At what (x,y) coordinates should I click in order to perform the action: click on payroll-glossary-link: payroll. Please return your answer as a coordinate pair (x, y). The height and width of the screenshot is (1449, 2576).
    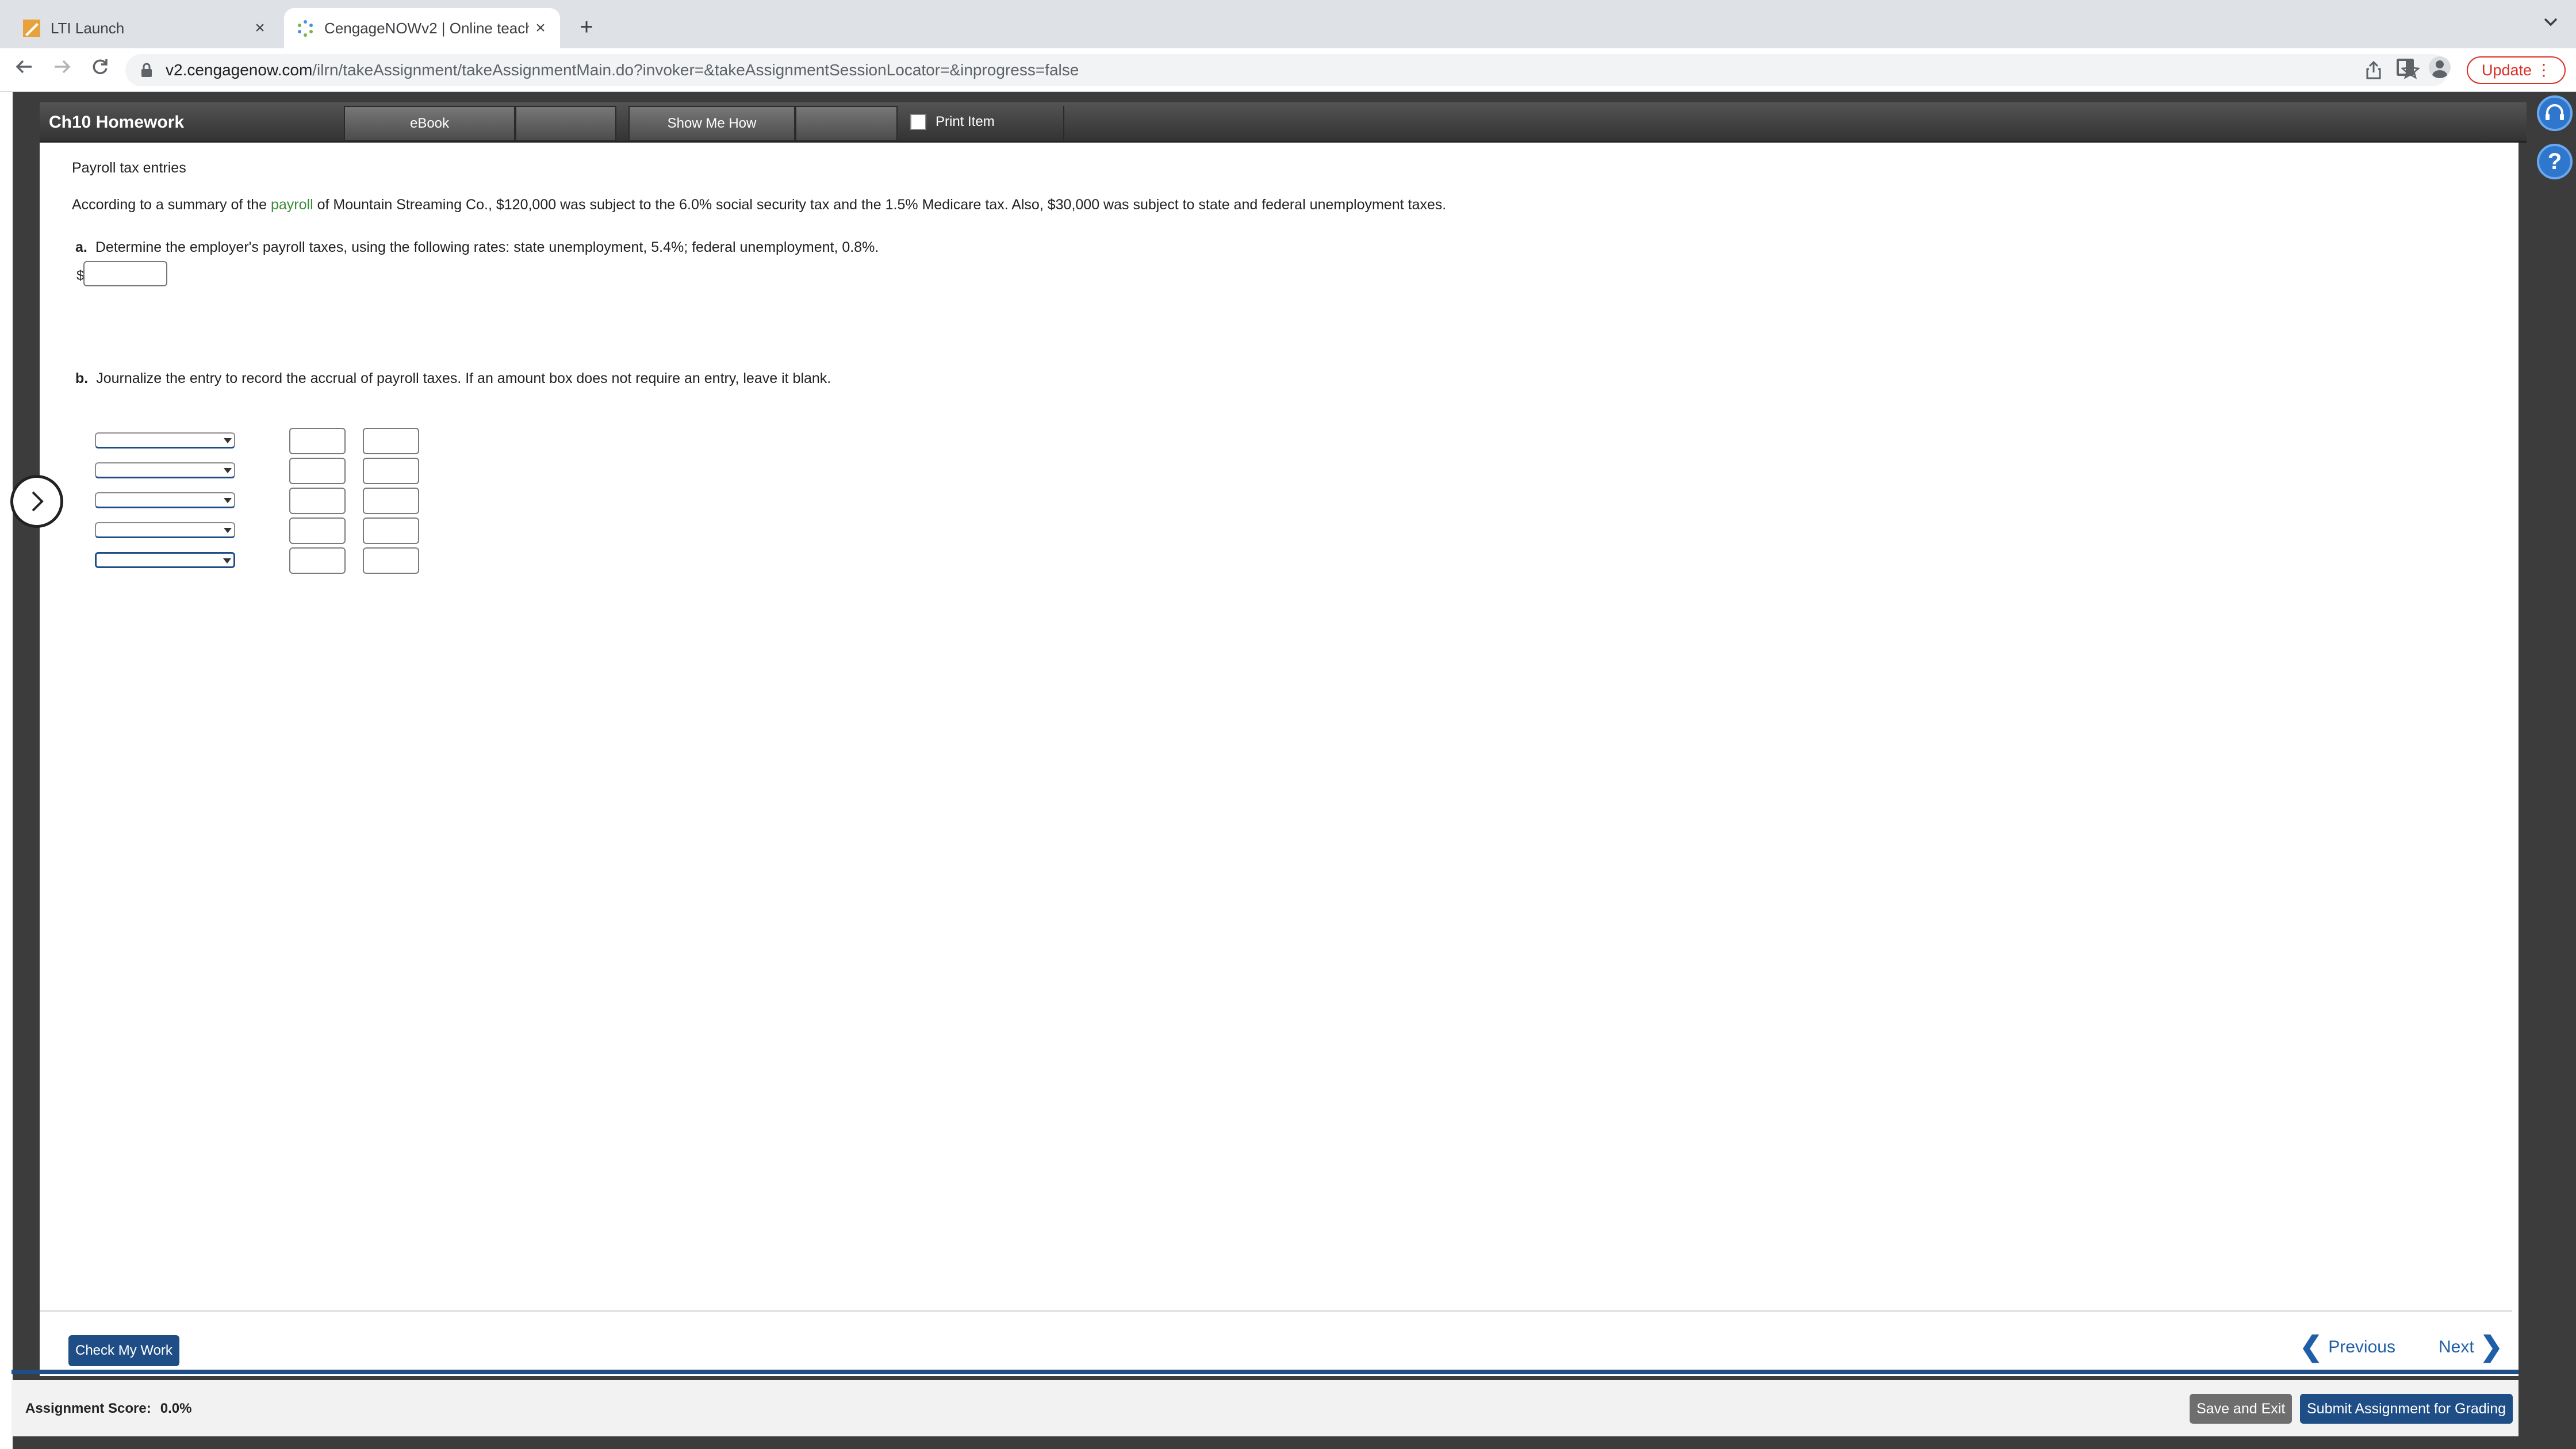
    Looking at the image, I should click on (292, 205).